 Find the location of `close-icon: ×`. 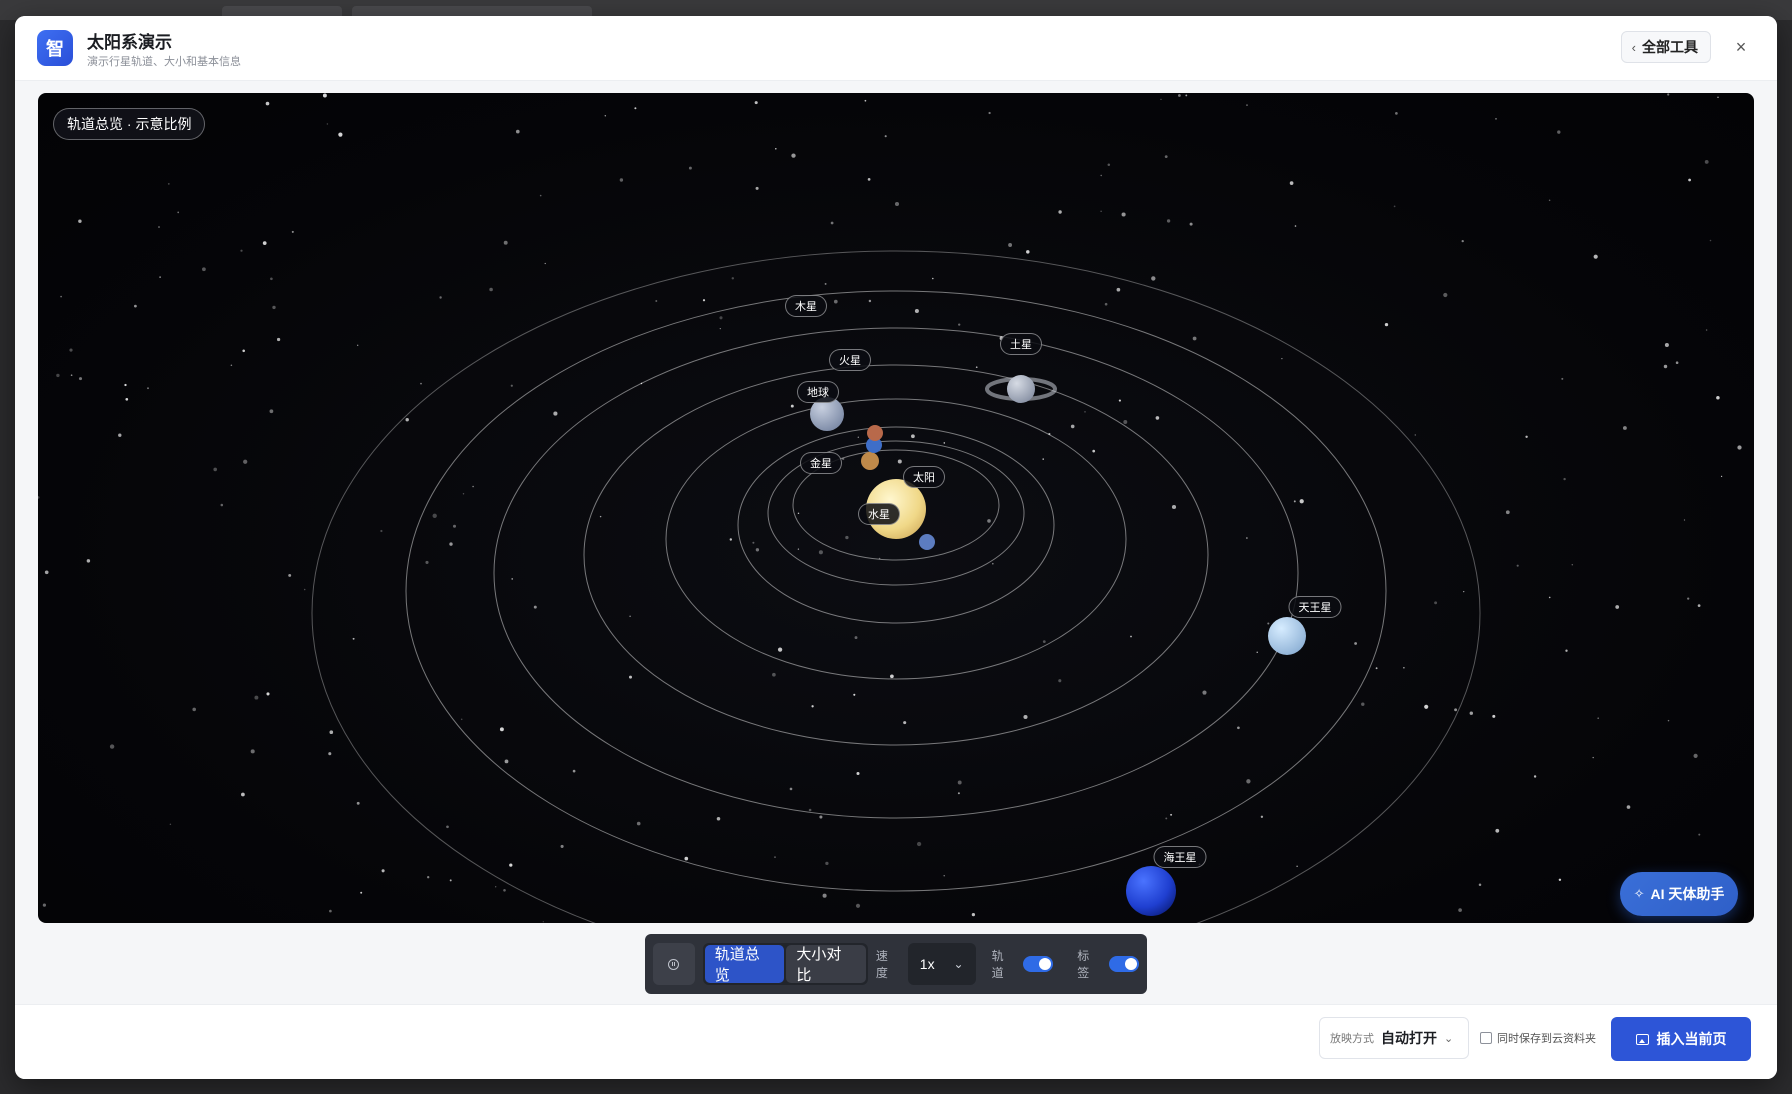

close-icon: × is located at coordinates (1741, 47).